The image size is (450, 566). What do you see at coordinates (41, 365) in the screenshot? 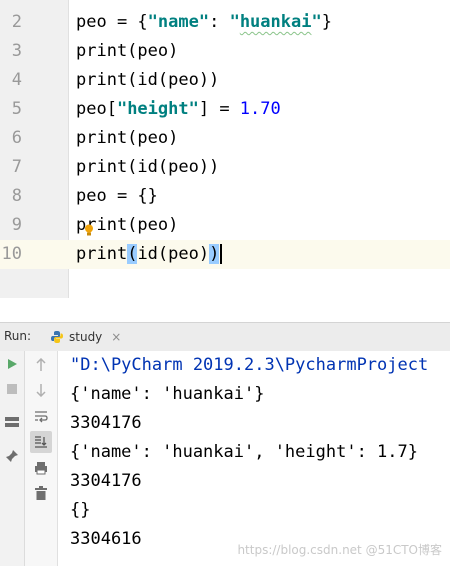
I see `arrow-up-icon` at bounding box center [41, 365].